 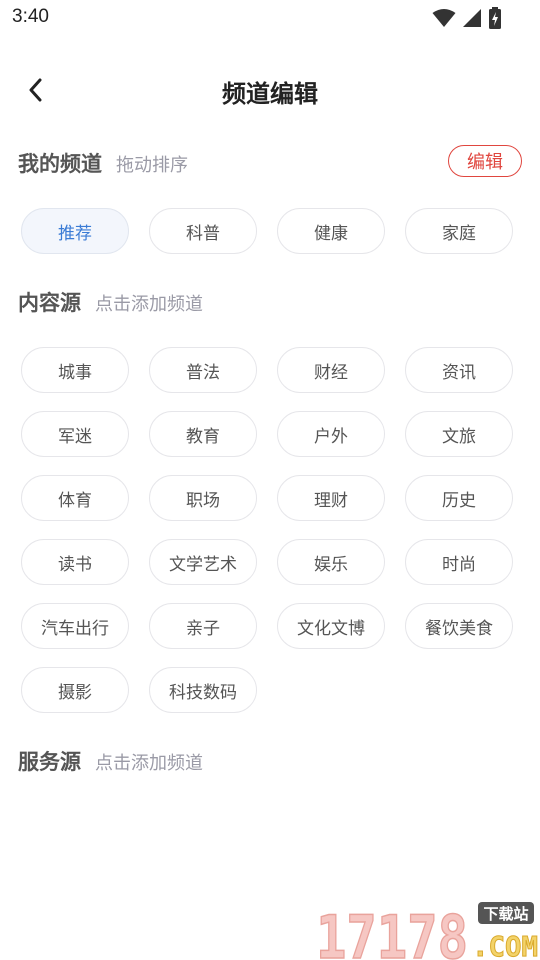 I want to click on content-source-chip: 娱乐, so click(x=331, y=562).